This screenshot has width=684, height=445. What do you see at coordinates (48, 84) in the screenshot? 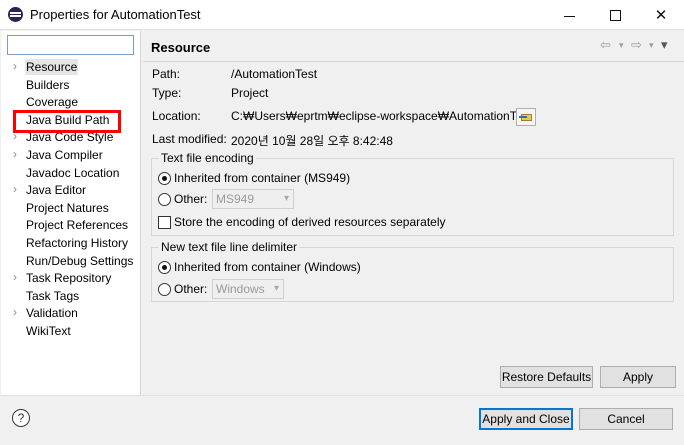
I see `tree-item-label: Builders` at bounding box center [48, 84].